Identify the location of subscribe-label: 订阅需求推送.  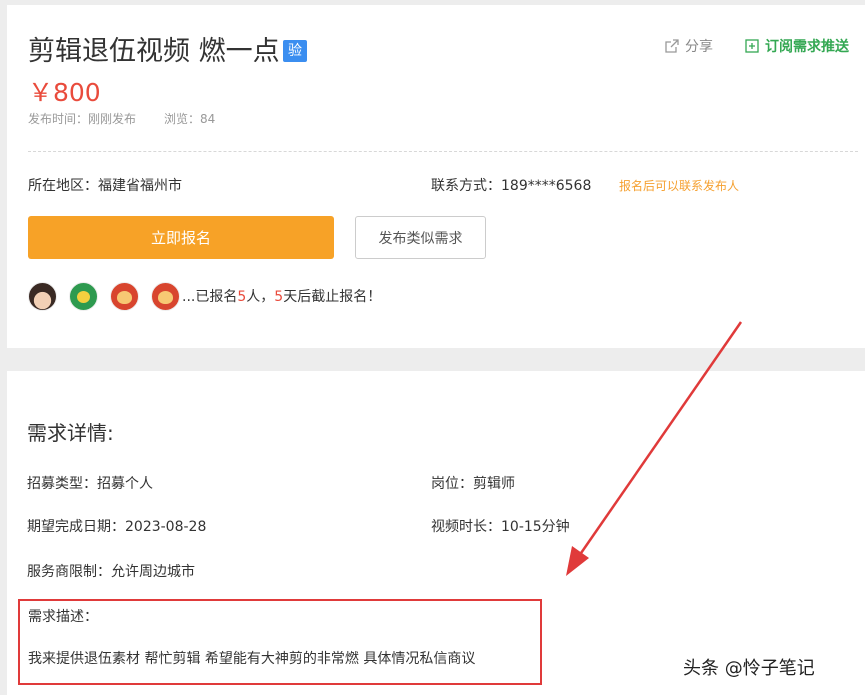
(807, 47).